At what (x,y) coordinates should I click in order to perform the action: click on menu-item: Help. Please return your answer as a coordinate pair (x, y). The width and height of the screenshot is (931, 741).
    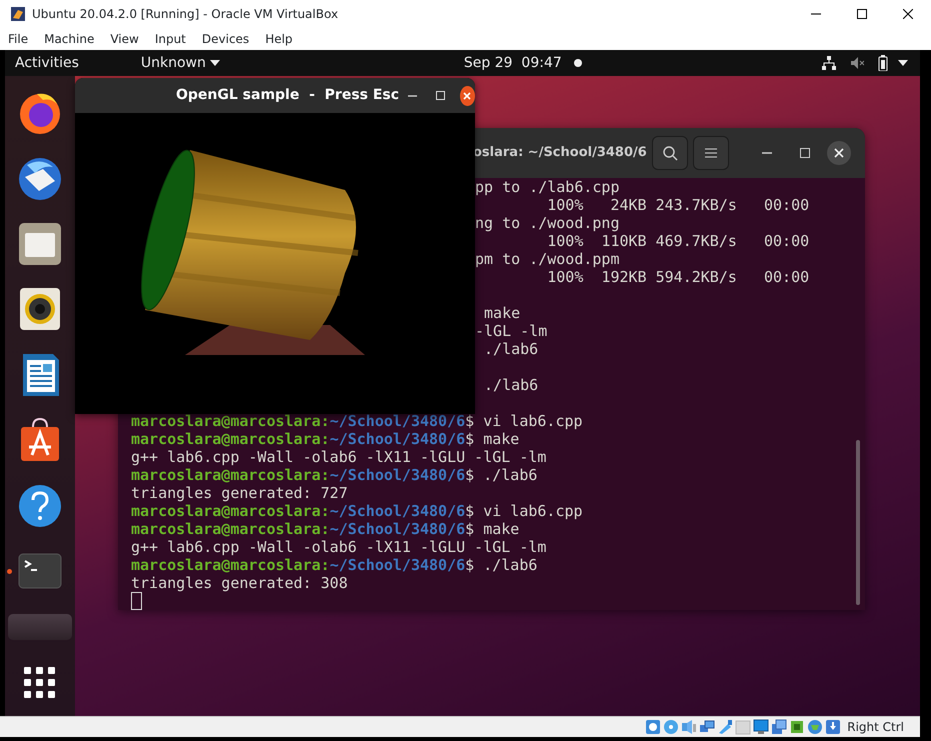
    Looking at the image, I should click on (279, 39).